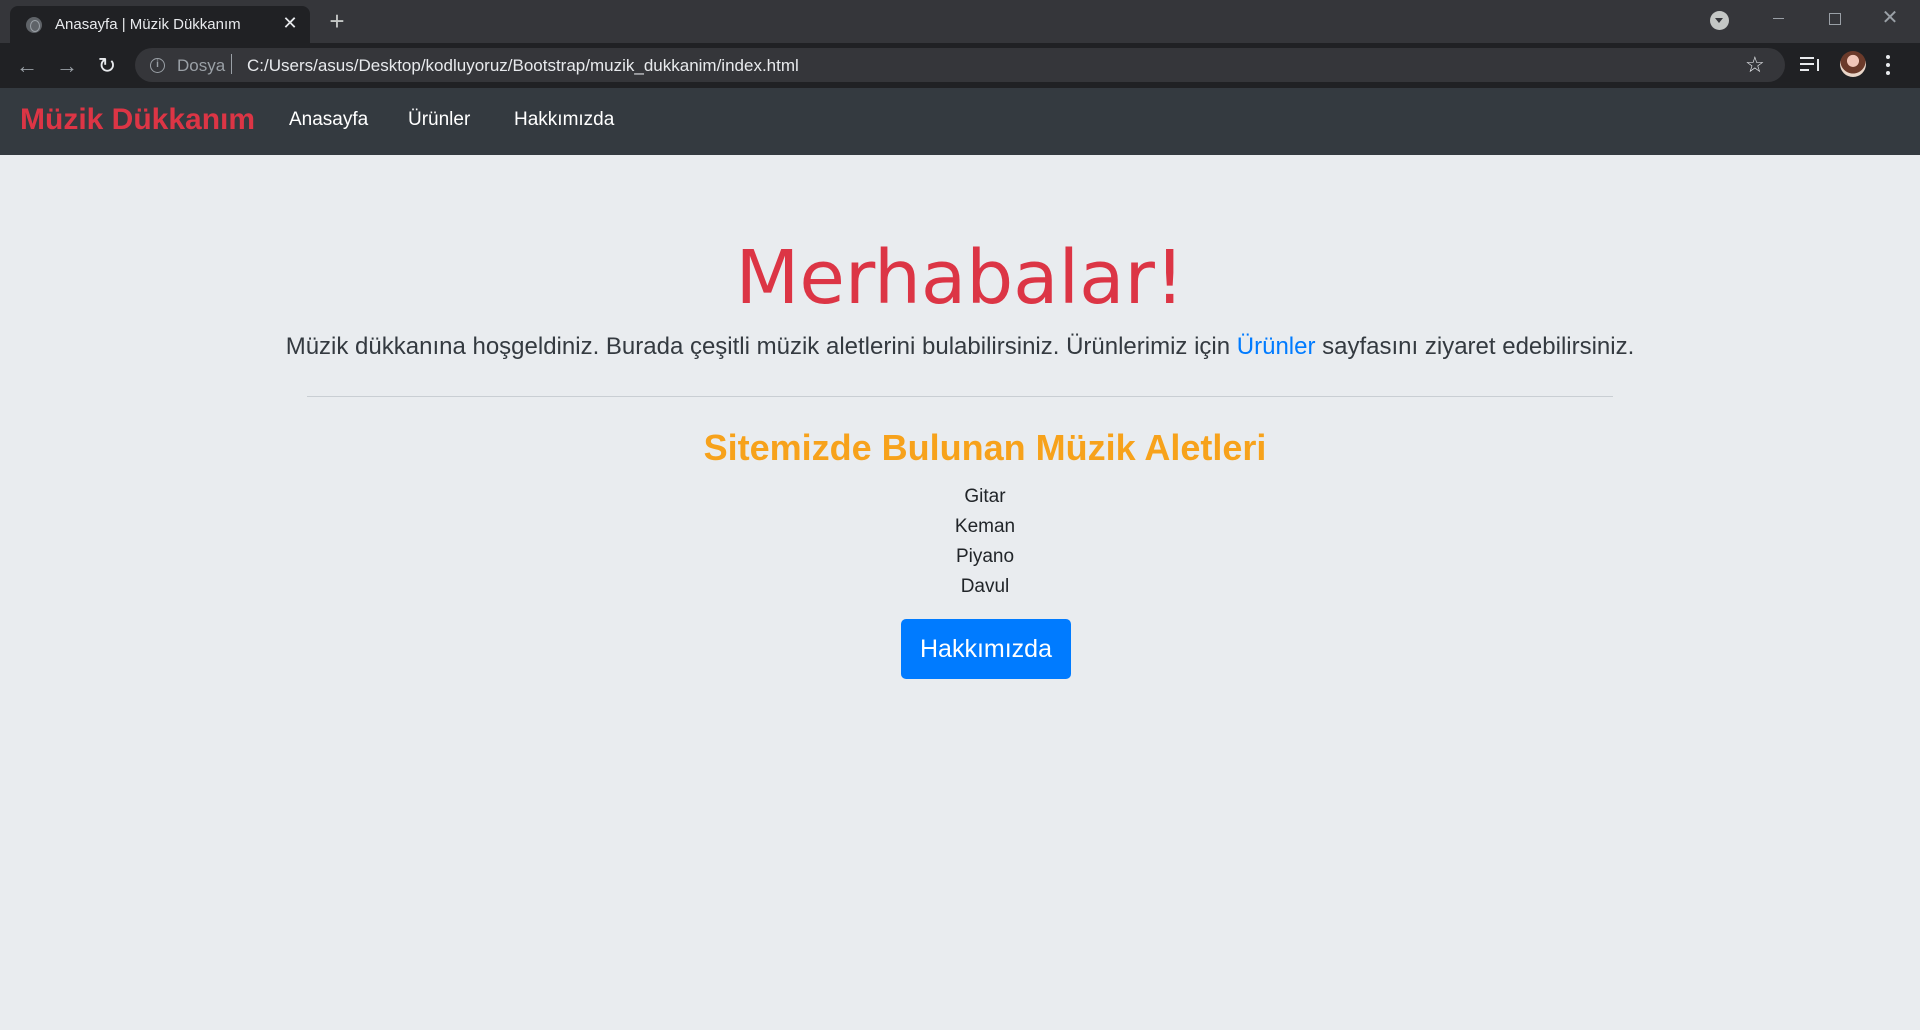  Describe the element at coordinates (1755, 65) in the screenshot. I see `star-icon: ☆` at that location.